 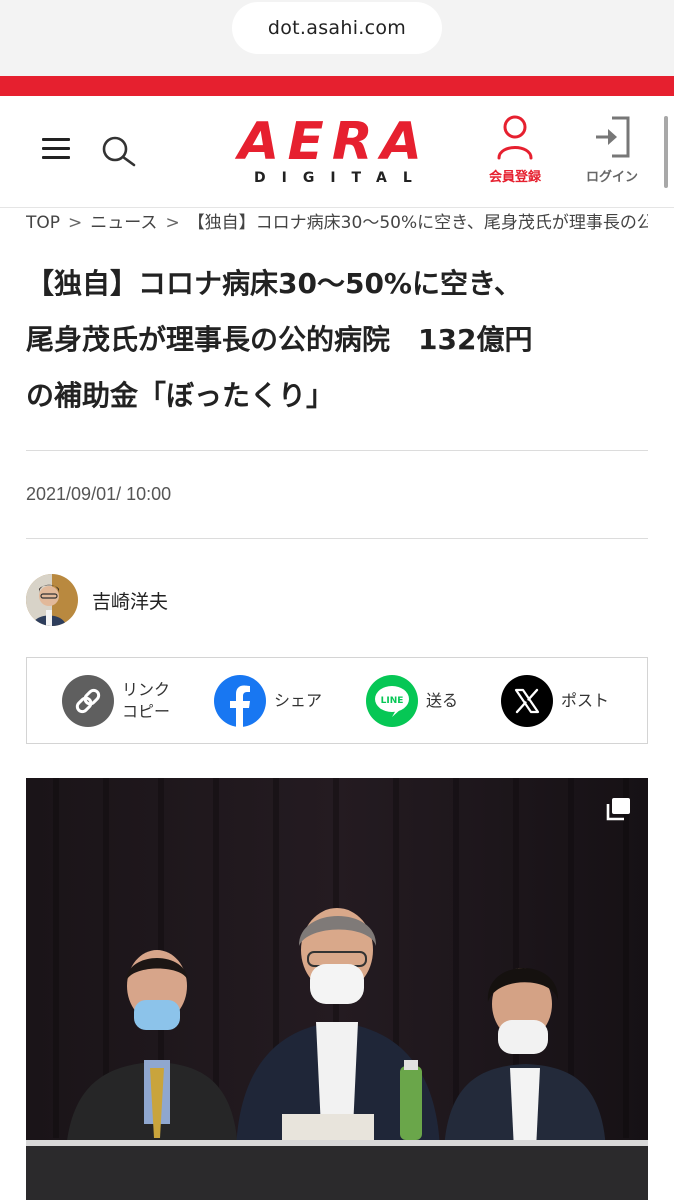 I want to click on title-line: 尾身茂氏が理事長の公的病院 132億円, so click(x=279, y=339).